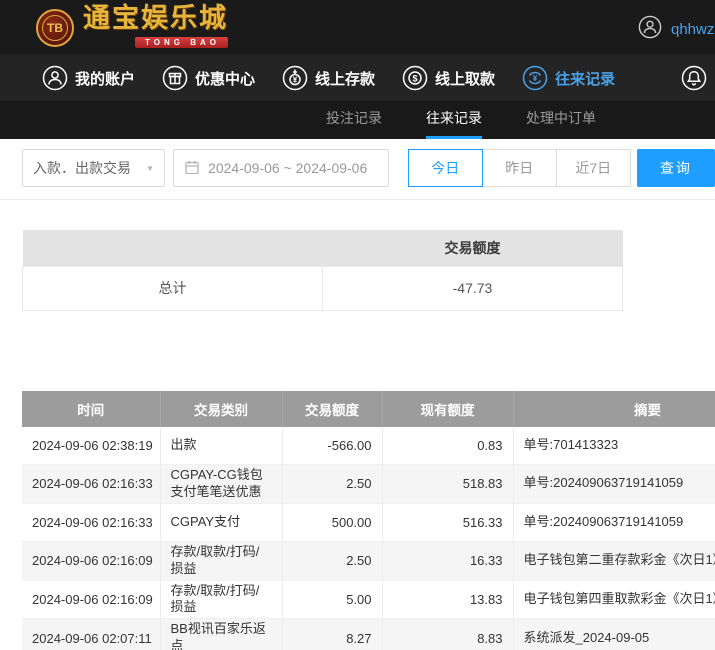  I want to click on nav-item-withdraw: $ 线上取款, so click(448, 78).